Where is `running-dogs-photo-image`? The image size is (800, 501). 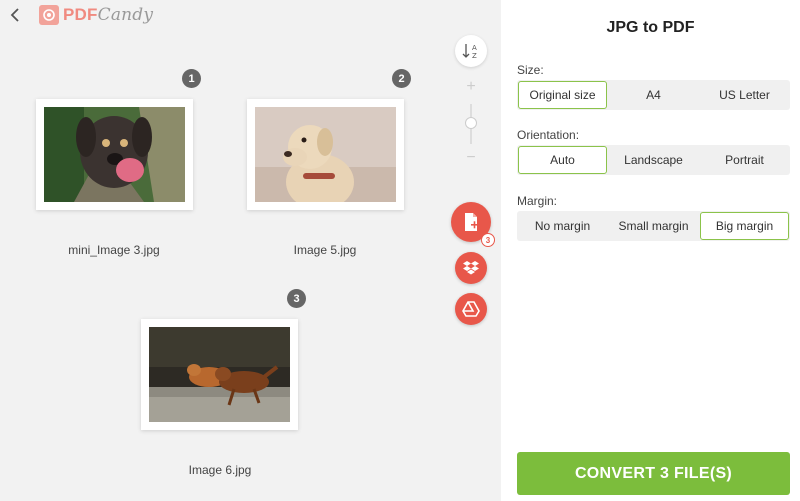 running-dogs-photo-image is located at coordinates (219, 374).